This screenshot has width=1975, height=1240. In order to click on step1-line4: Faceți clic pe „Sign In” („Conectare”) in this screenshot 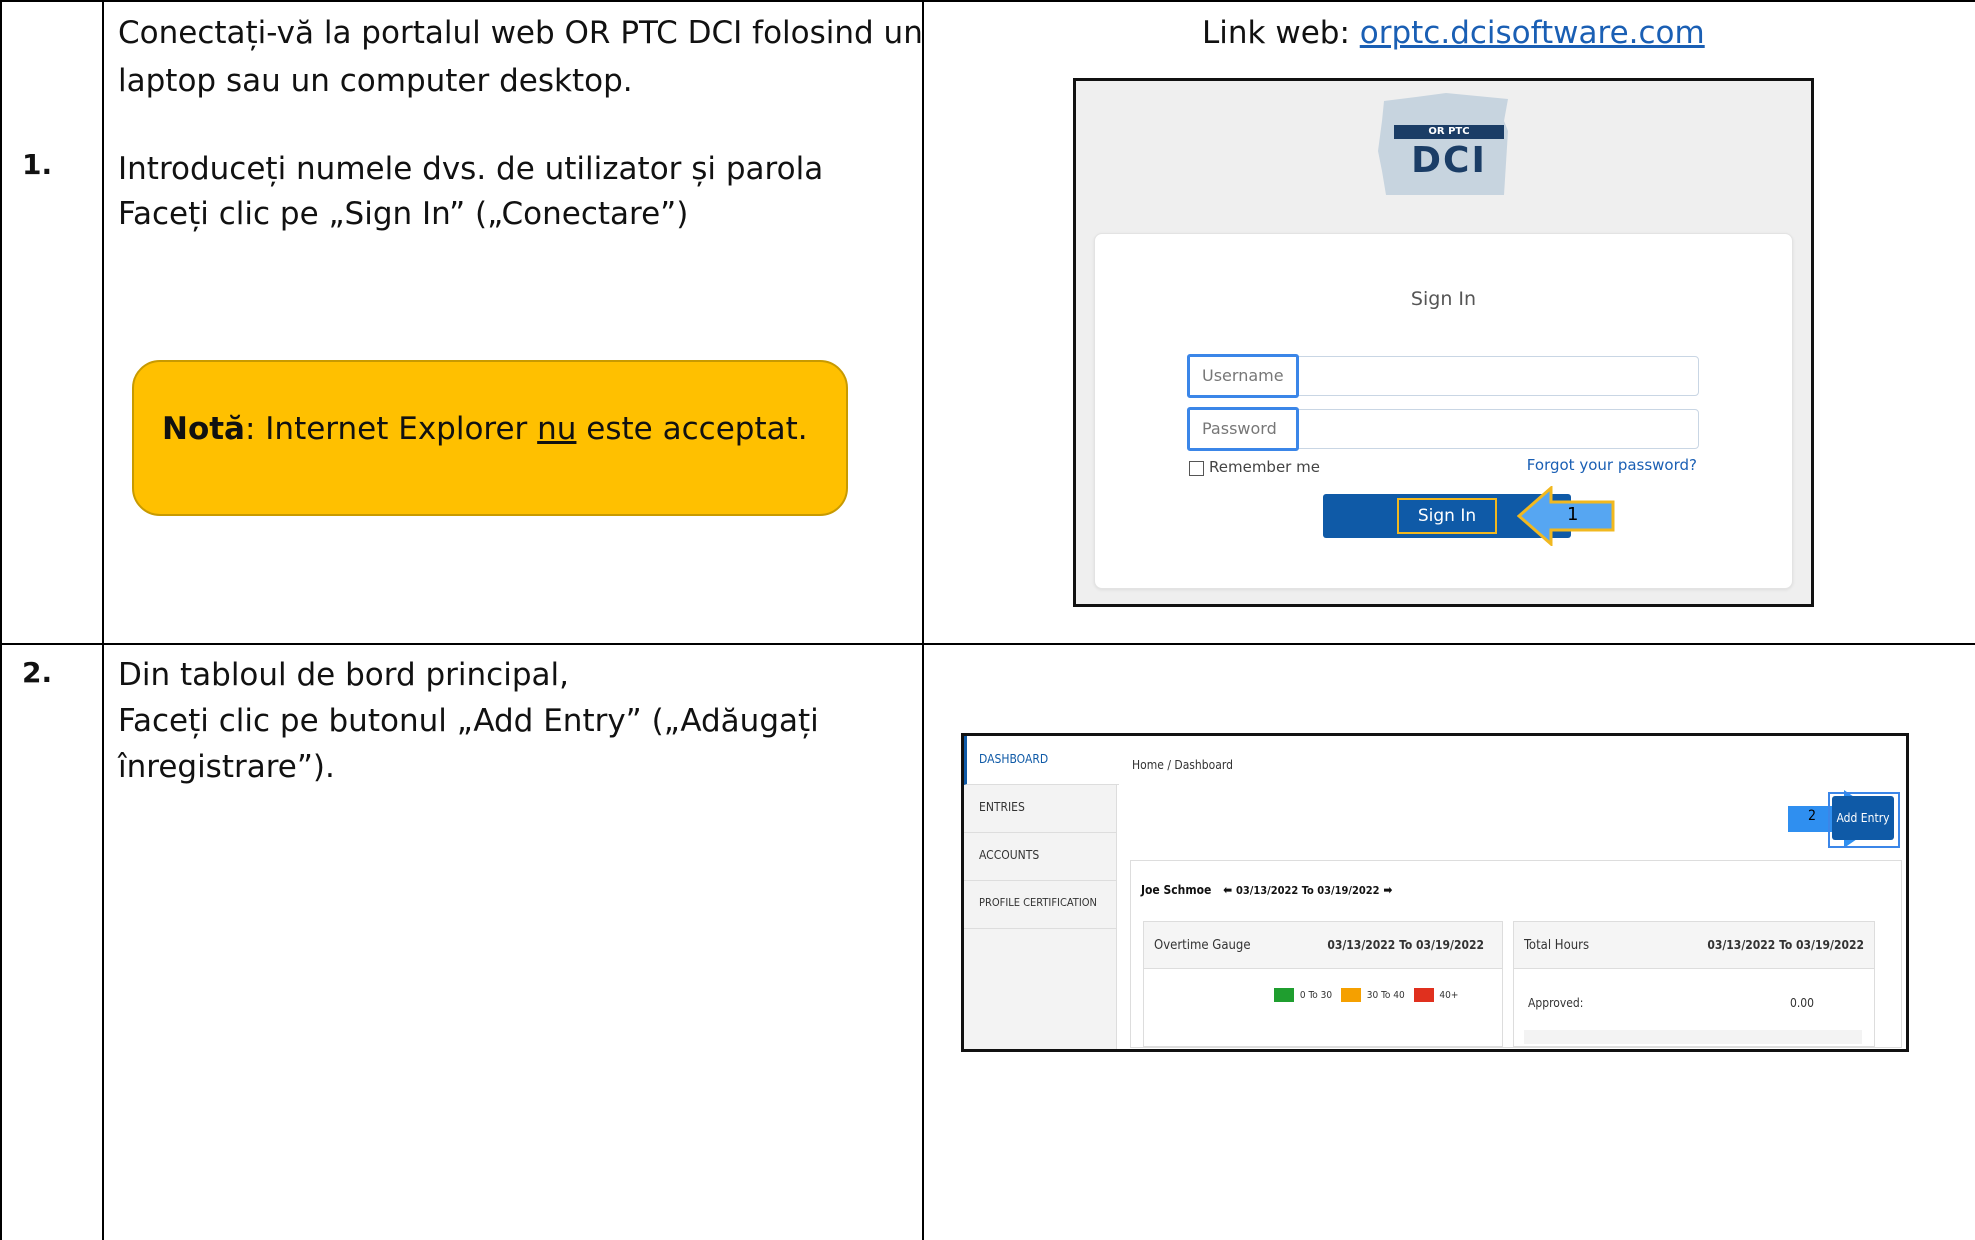, I will do `click(403, 214)`.